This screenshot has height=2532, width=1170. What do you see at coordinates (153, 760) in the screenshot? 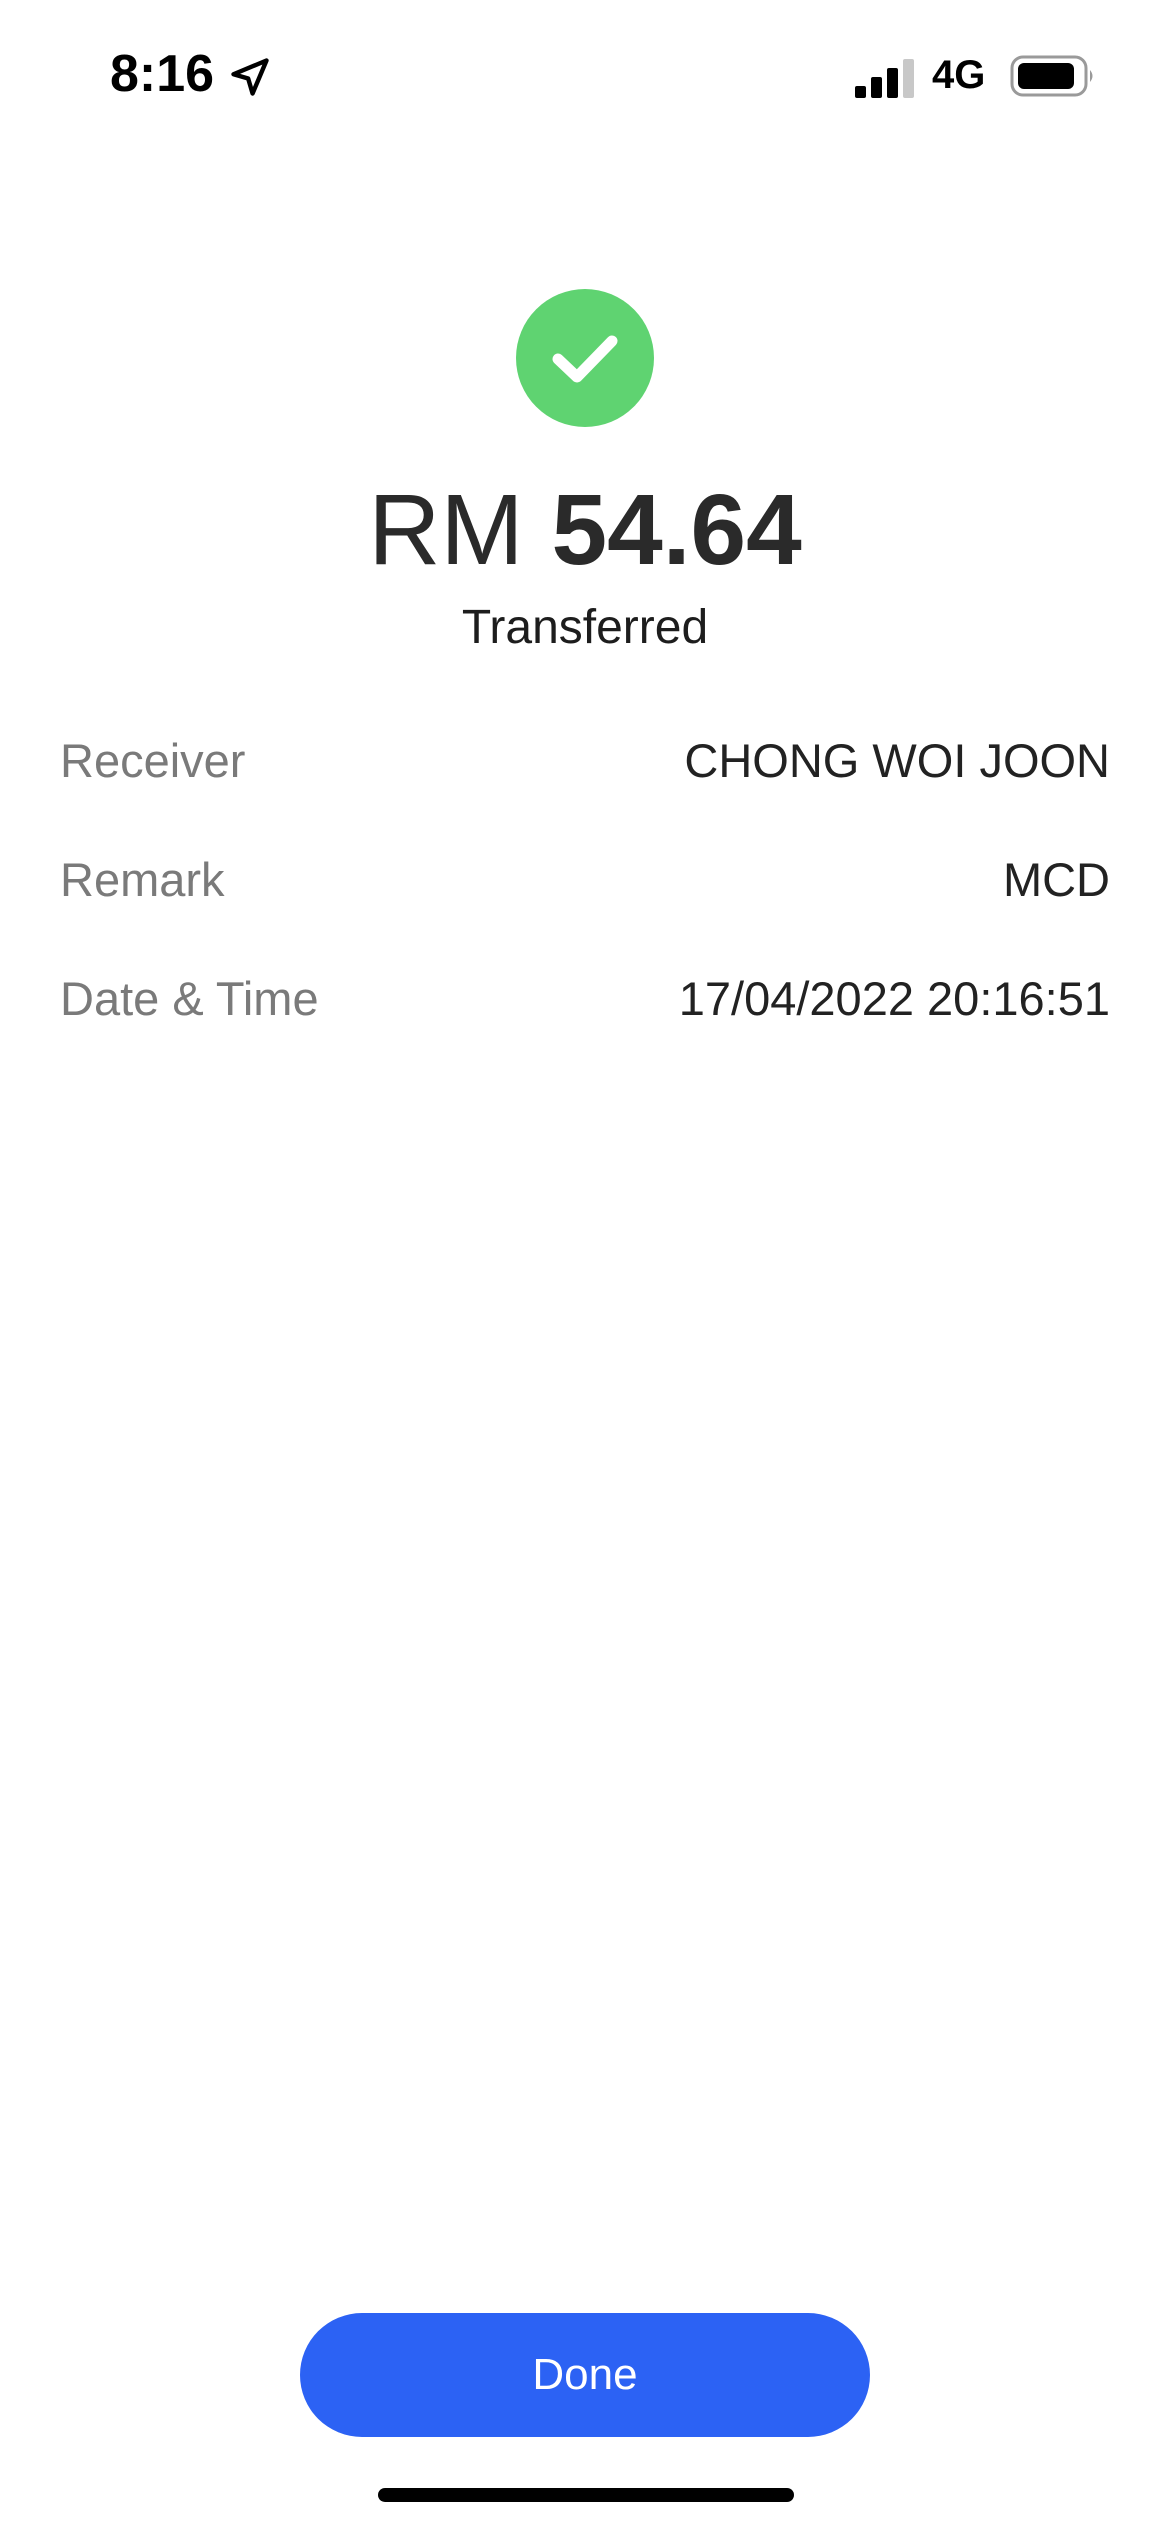
I see `detail-label: Receiver` at bounding box center [153, 760].